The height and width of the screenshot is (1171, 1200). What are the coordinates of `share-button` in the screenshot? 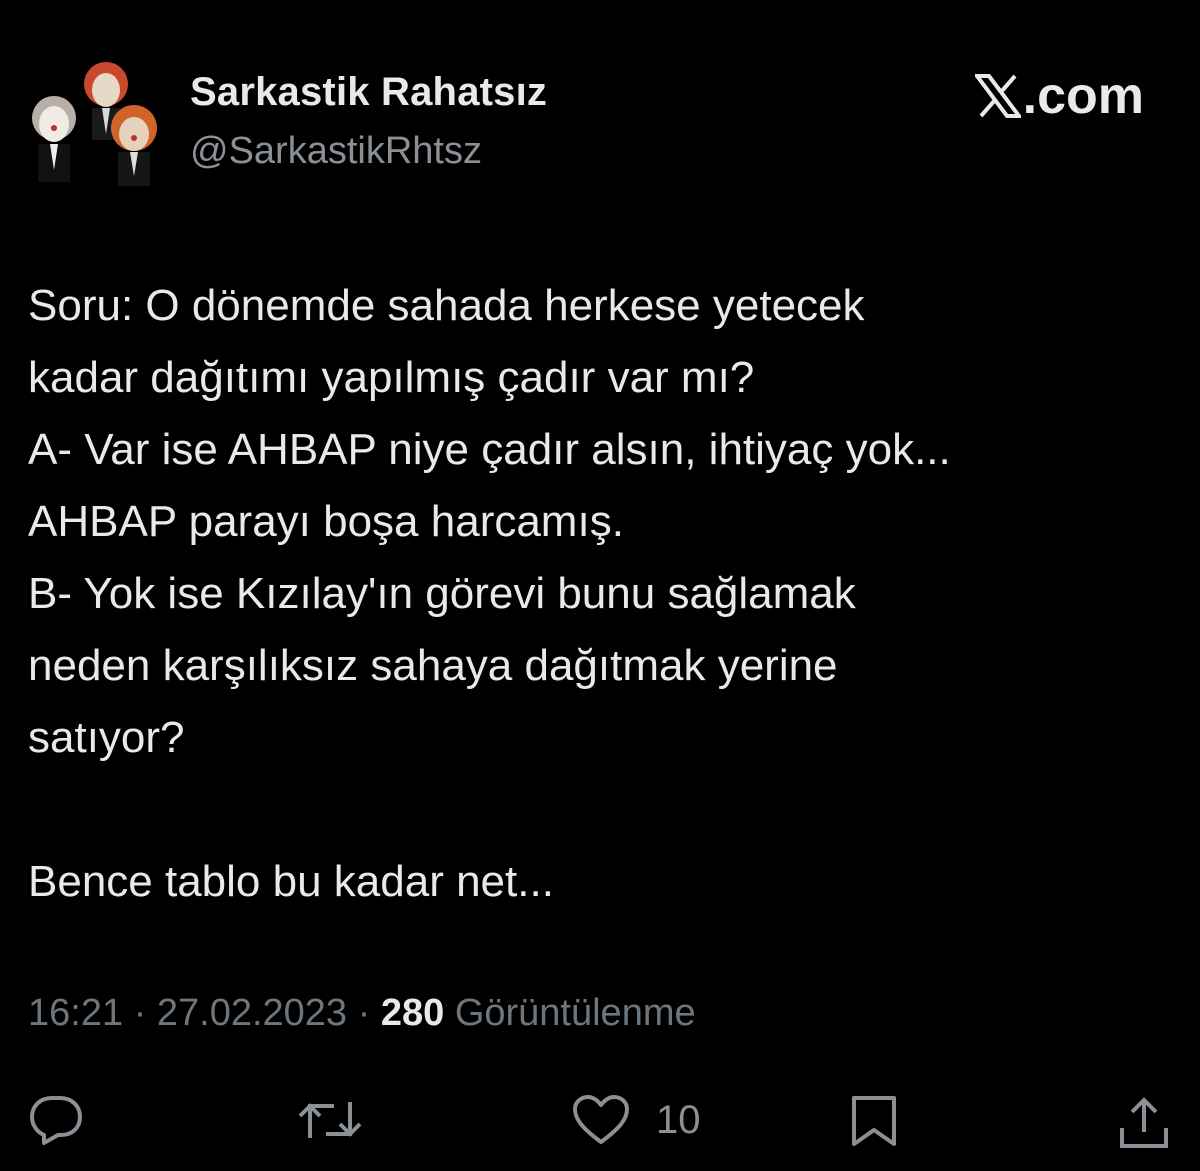 It's located at (1144, 1122).